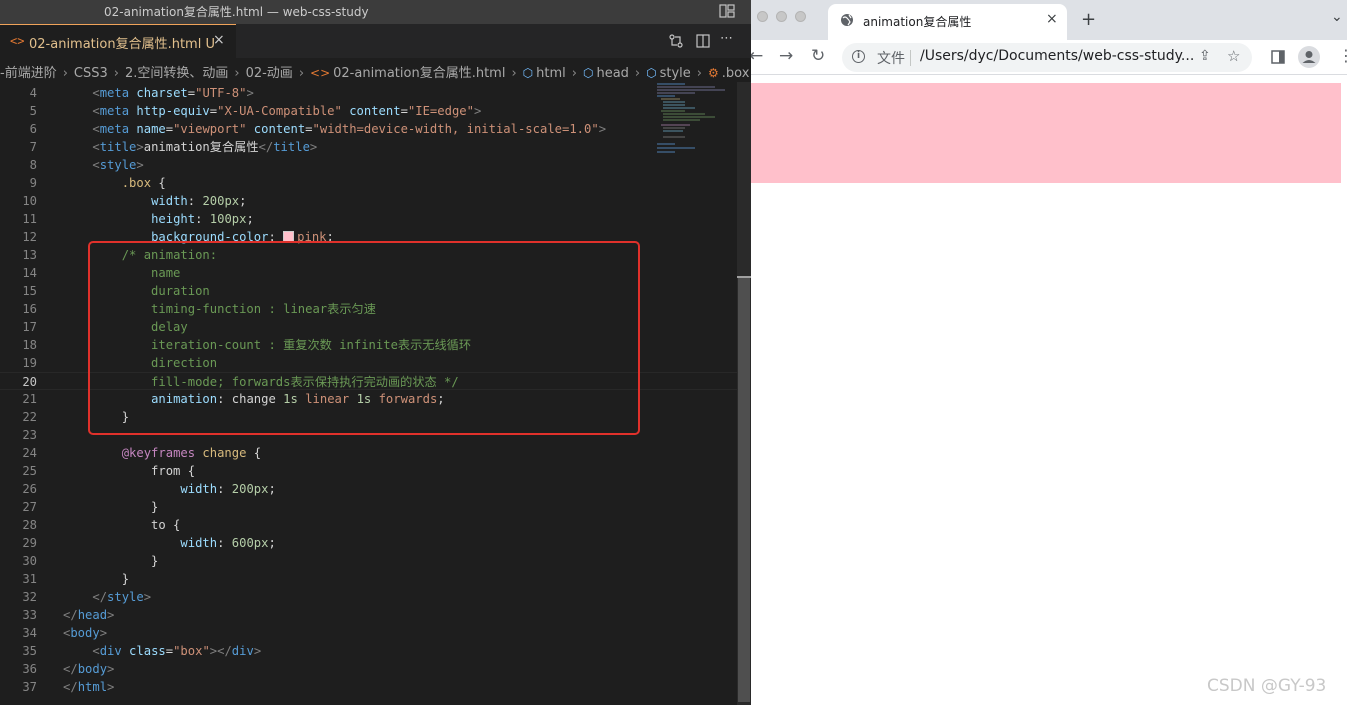 The height and width of the screenshot is (705, 1347). I want to click on line-number: 34, so click(29, 633).